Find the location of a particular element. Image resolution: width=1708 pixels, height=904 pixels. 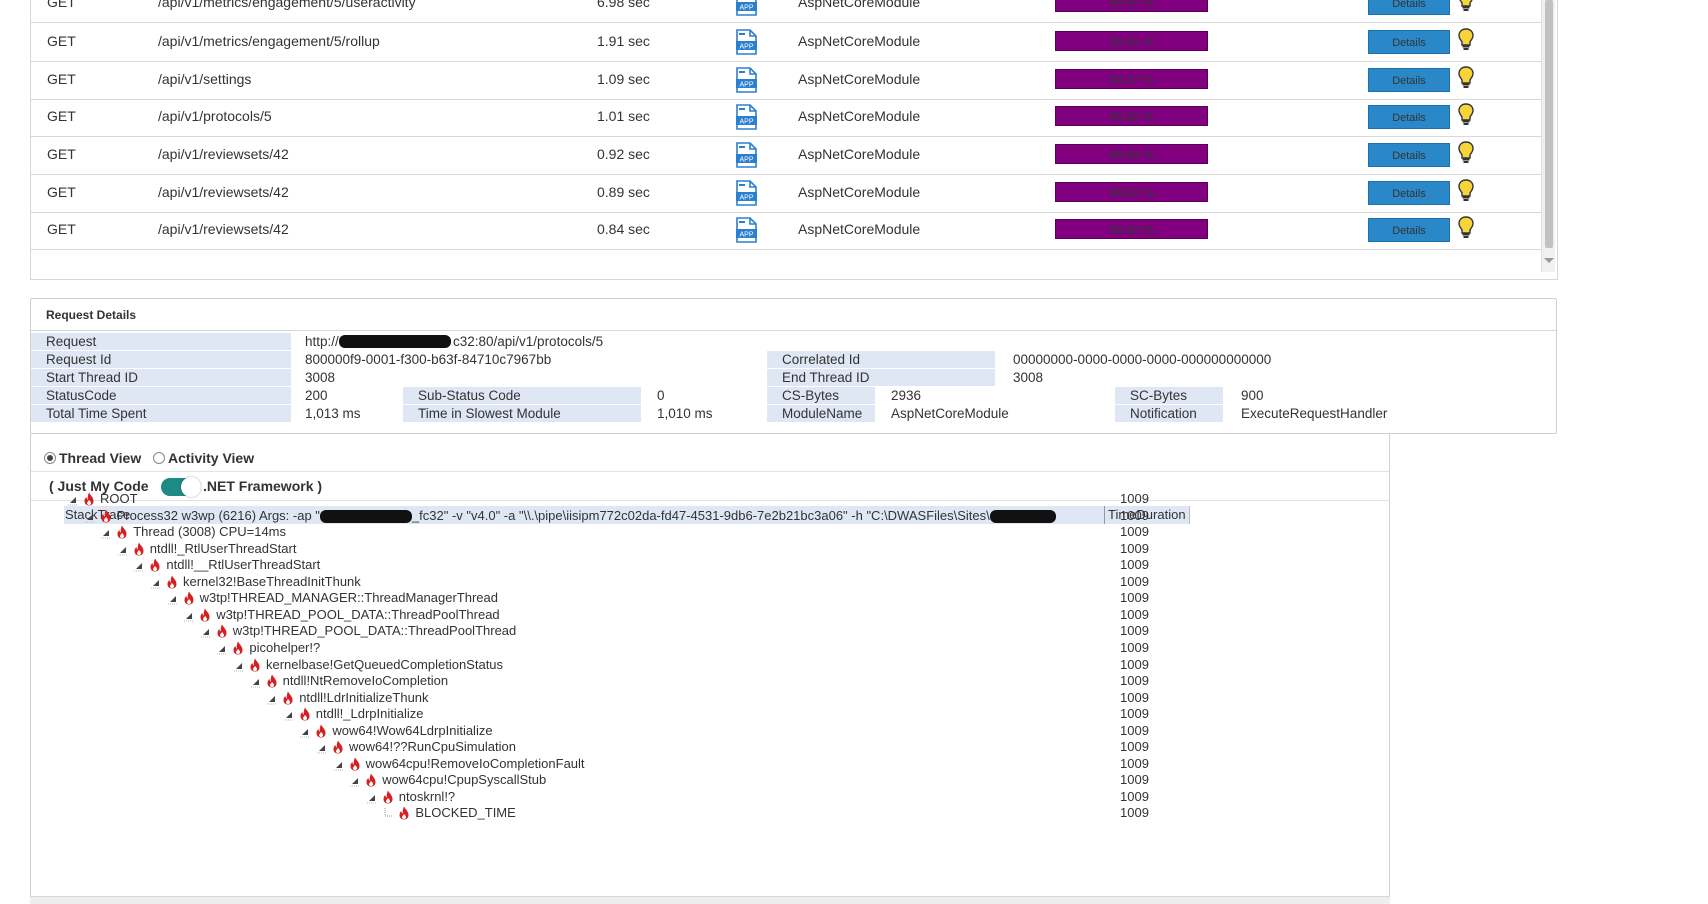

tree-node: ntdll!NtRemoveIoCompletion is located at coordinates (591, 681).